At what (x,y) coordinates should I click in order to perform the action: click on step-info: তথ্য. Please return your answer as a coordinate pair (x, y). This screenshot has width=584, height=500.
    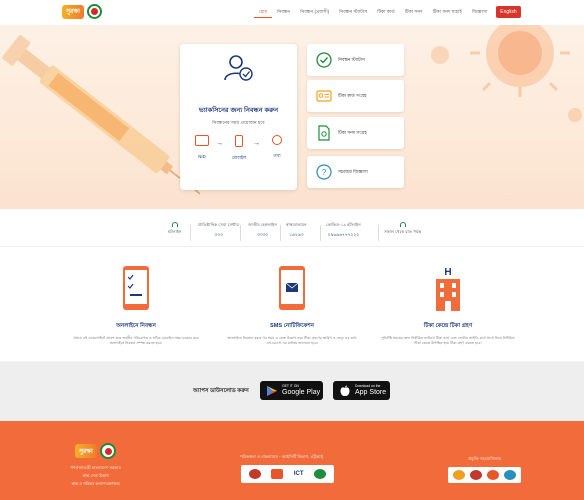
    Looking at the image, I should click on (277, 147).